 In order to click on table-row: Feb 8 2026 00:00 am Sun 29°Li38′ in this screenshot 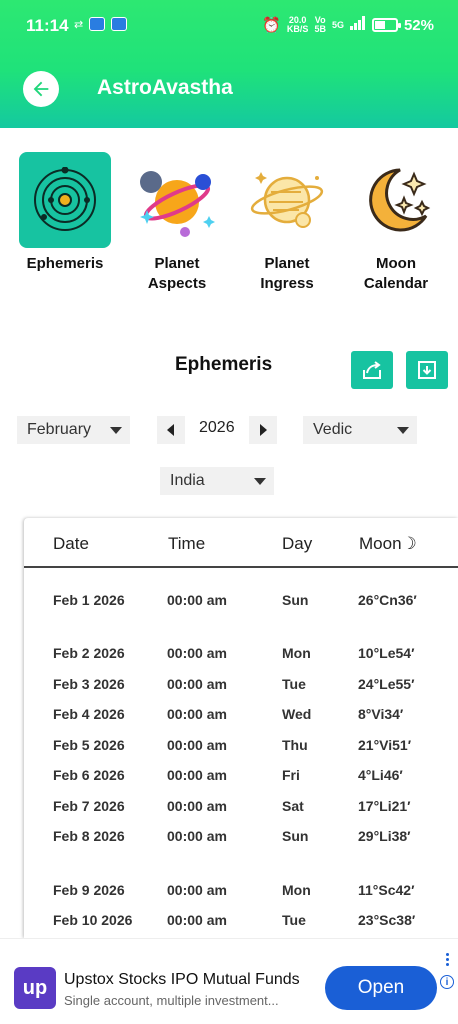, I will do `click(232, 836)`.